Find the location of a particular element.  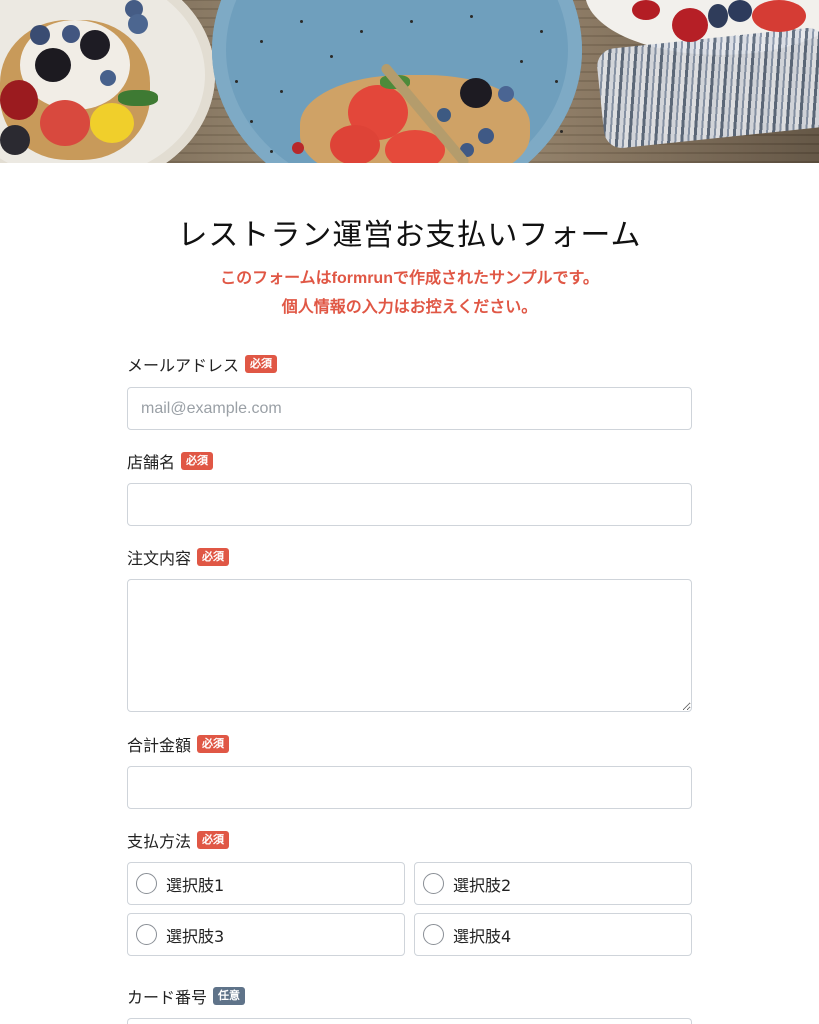

total-amount-input is located at coordinates (409, 787).